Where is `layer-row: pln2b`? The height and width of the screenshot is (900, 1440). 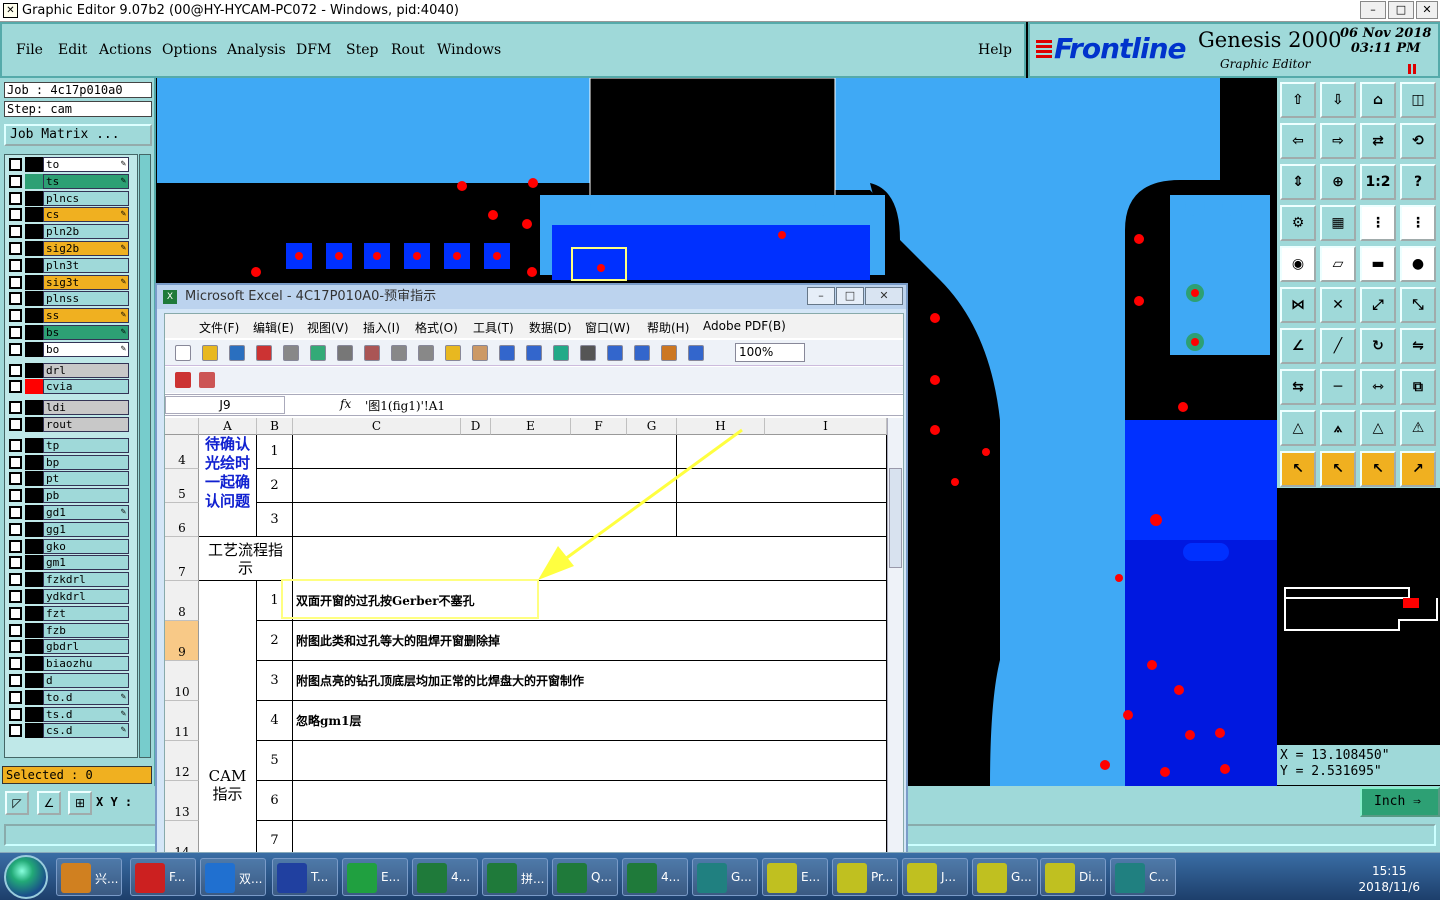
layer-row: pln2b is located at coordinates (68, 232).